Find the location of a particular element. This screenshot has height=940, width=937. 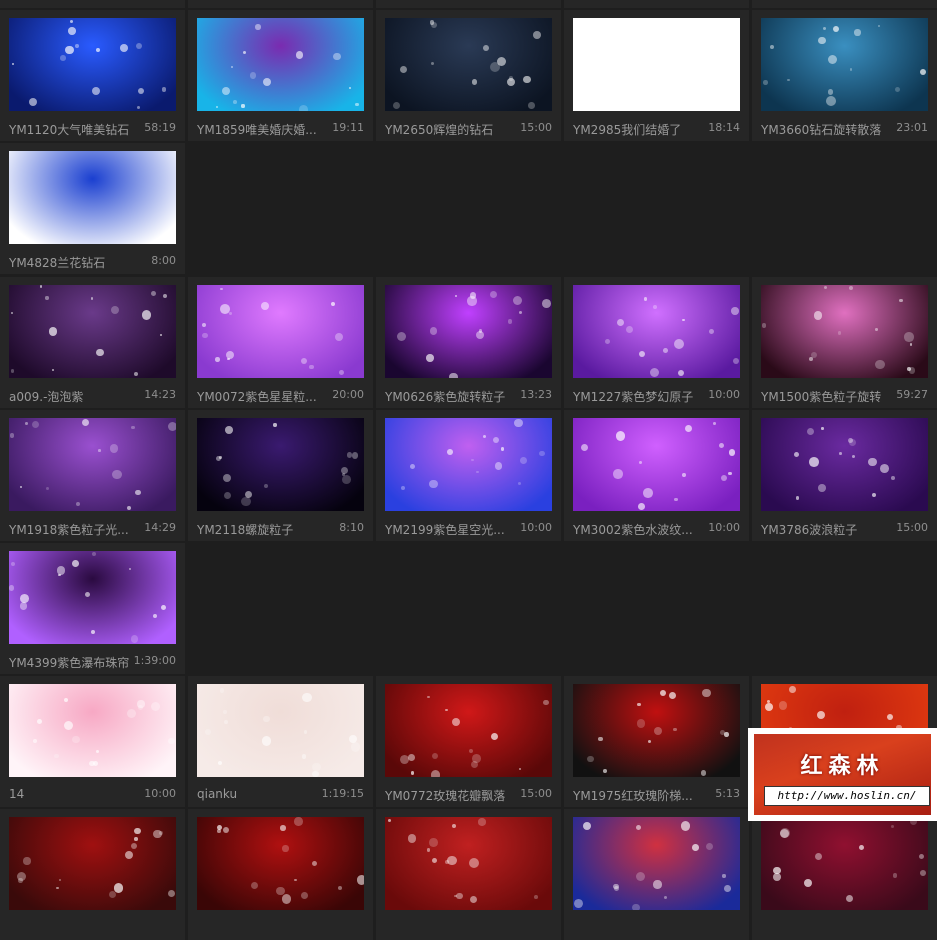

video-tile: YM3002紫色水波纹... 10:00 is located at coordinates (656, 475).